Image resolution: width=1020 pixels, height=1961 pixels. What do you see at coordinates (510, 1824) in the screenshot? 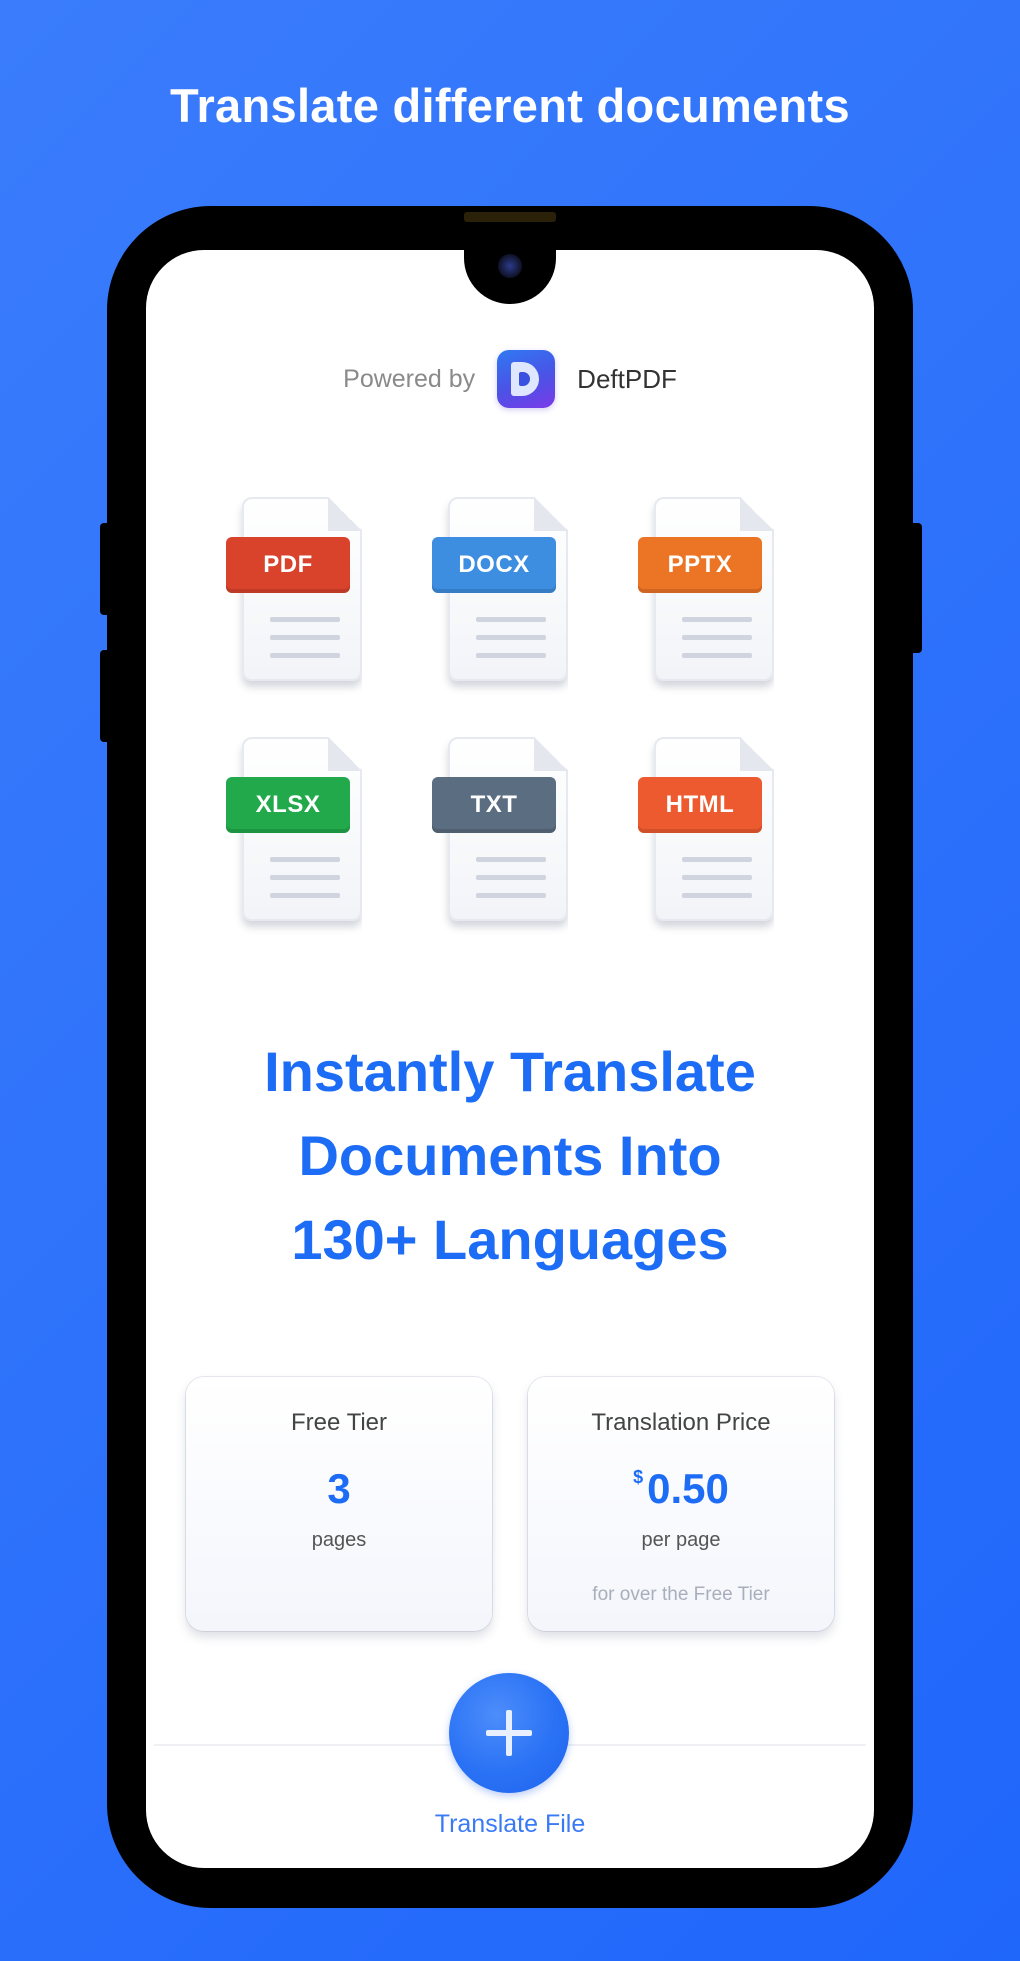
I see `translate-file-label: Translate File` at bounding box center [510, 1824].